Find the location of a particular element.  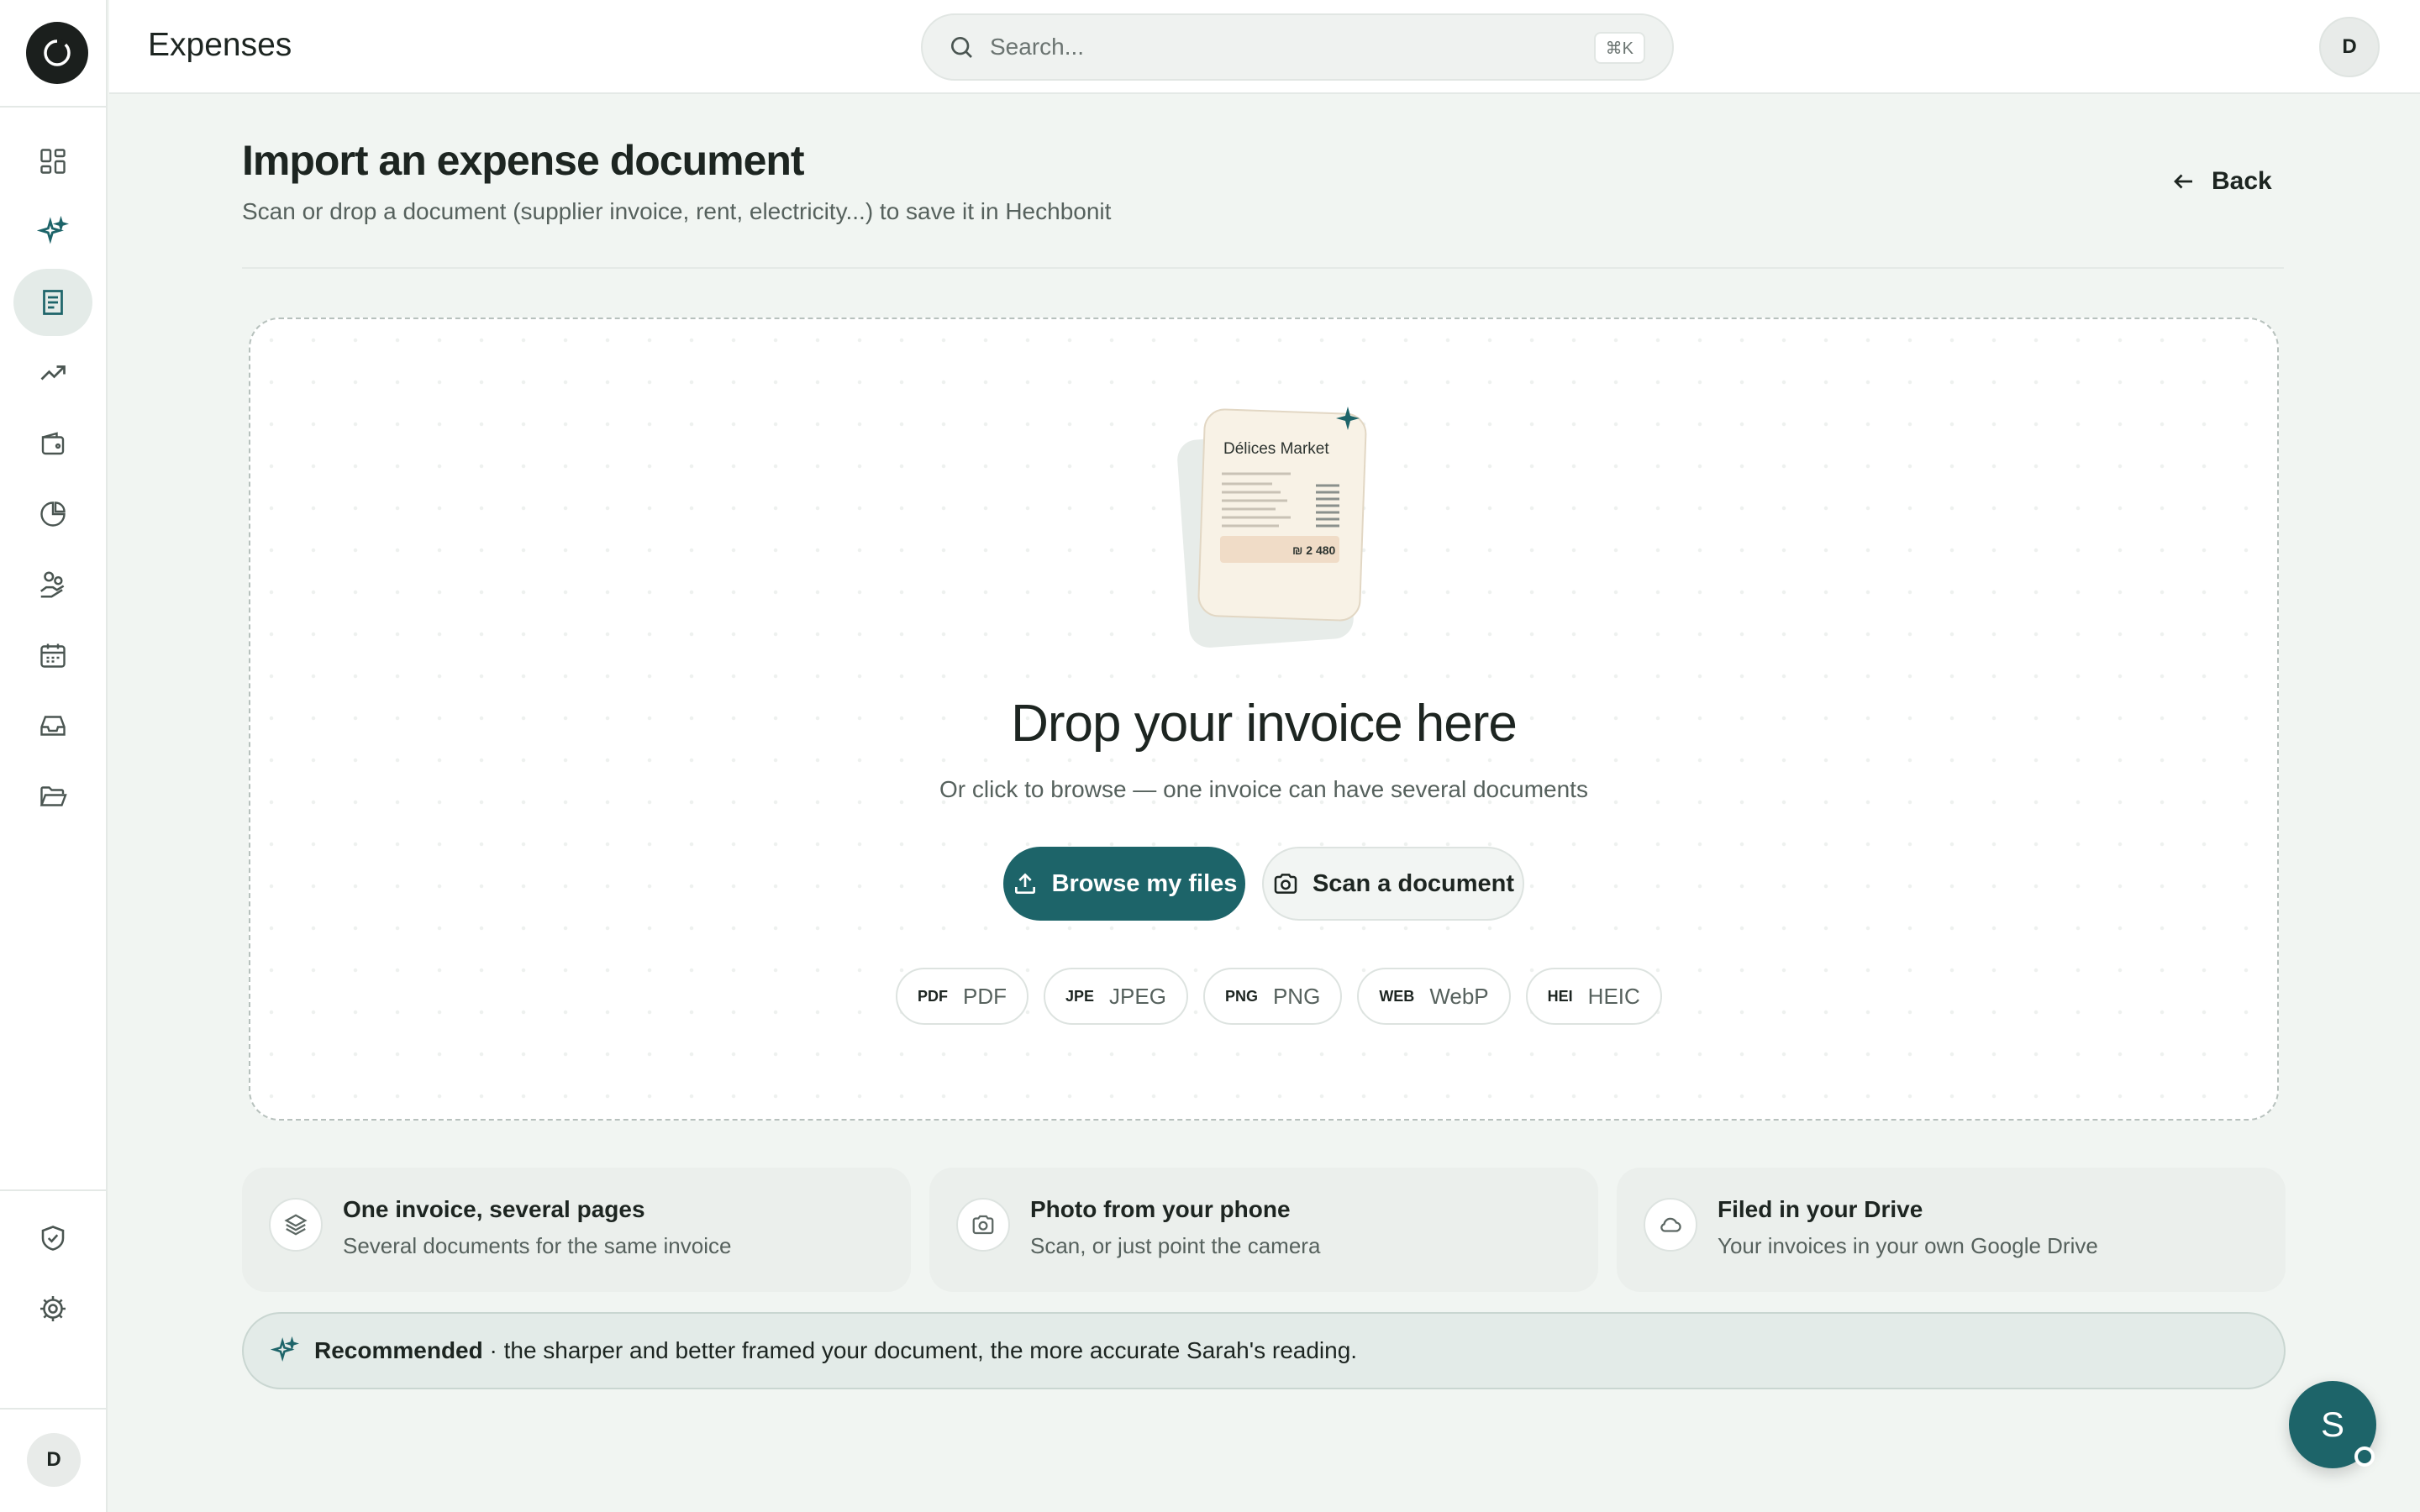

app-logo is located at coordinates (57, 53).